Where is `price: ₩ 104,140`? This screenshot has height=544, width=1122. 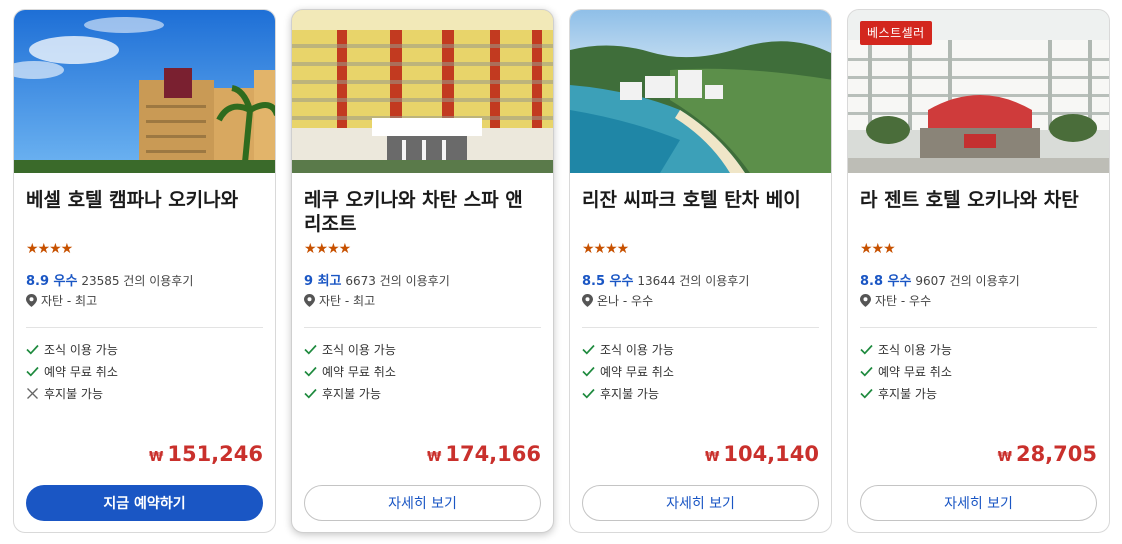 price: ₩ 104,140 is located at coordinates (762, 454).